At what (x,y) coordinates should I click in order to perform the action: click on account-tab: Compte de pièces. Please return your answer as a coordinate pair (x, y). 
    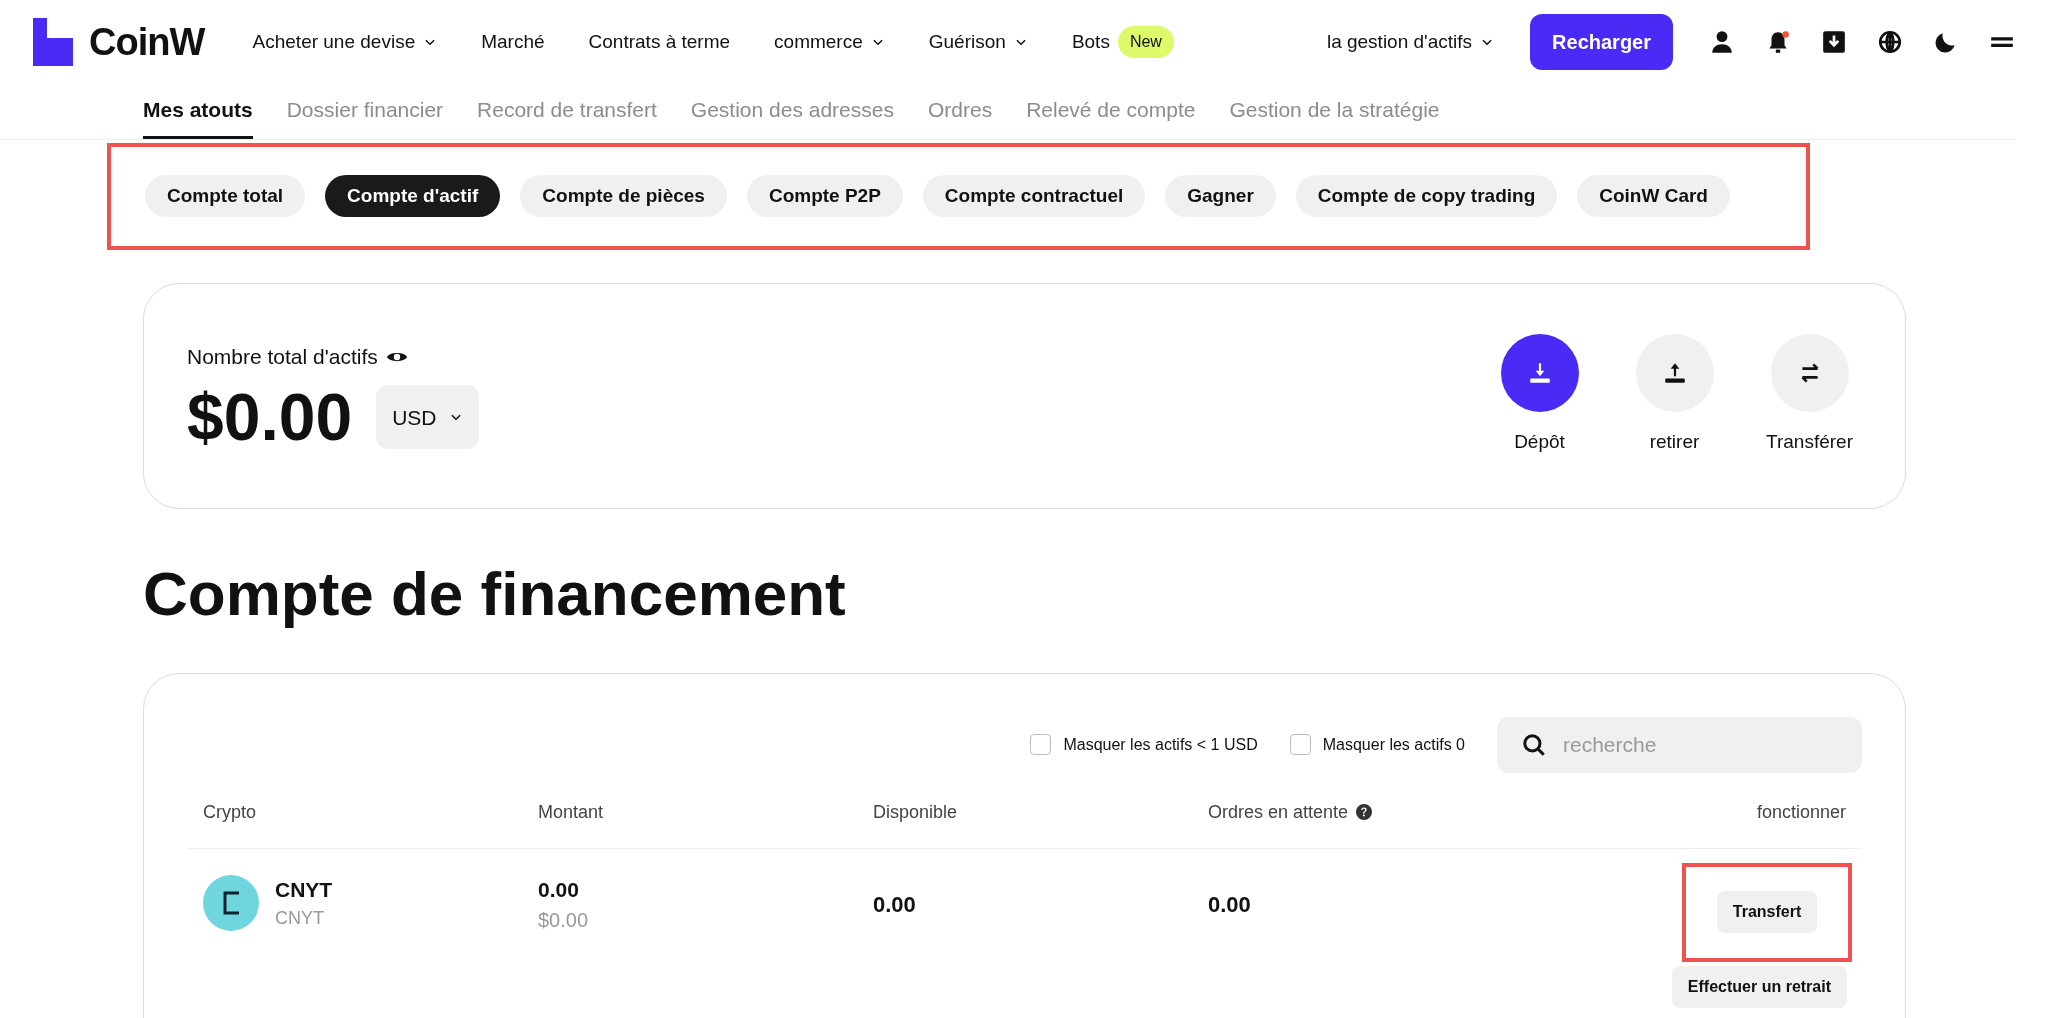
    Looking at the image, I should click on (623, 196).